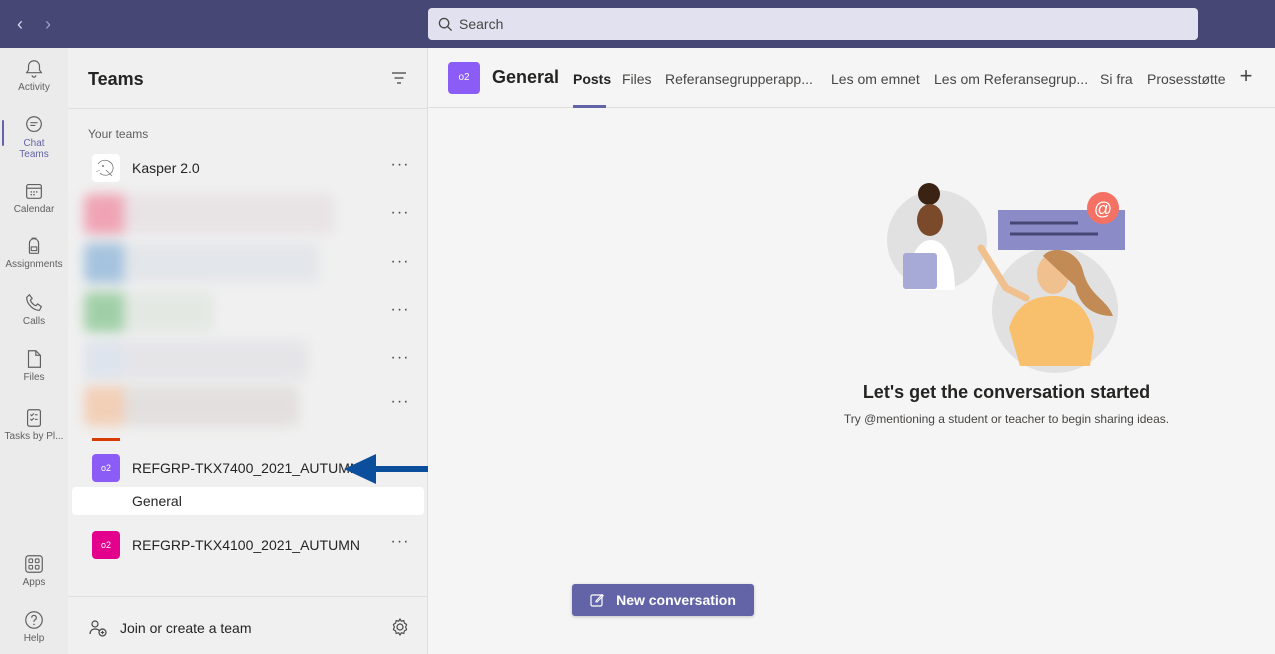 This screenshot has height=654, width=1275. Describe the element at coordinates (637, 79) in the screenshot. I see `tab-files: Files` at that location.